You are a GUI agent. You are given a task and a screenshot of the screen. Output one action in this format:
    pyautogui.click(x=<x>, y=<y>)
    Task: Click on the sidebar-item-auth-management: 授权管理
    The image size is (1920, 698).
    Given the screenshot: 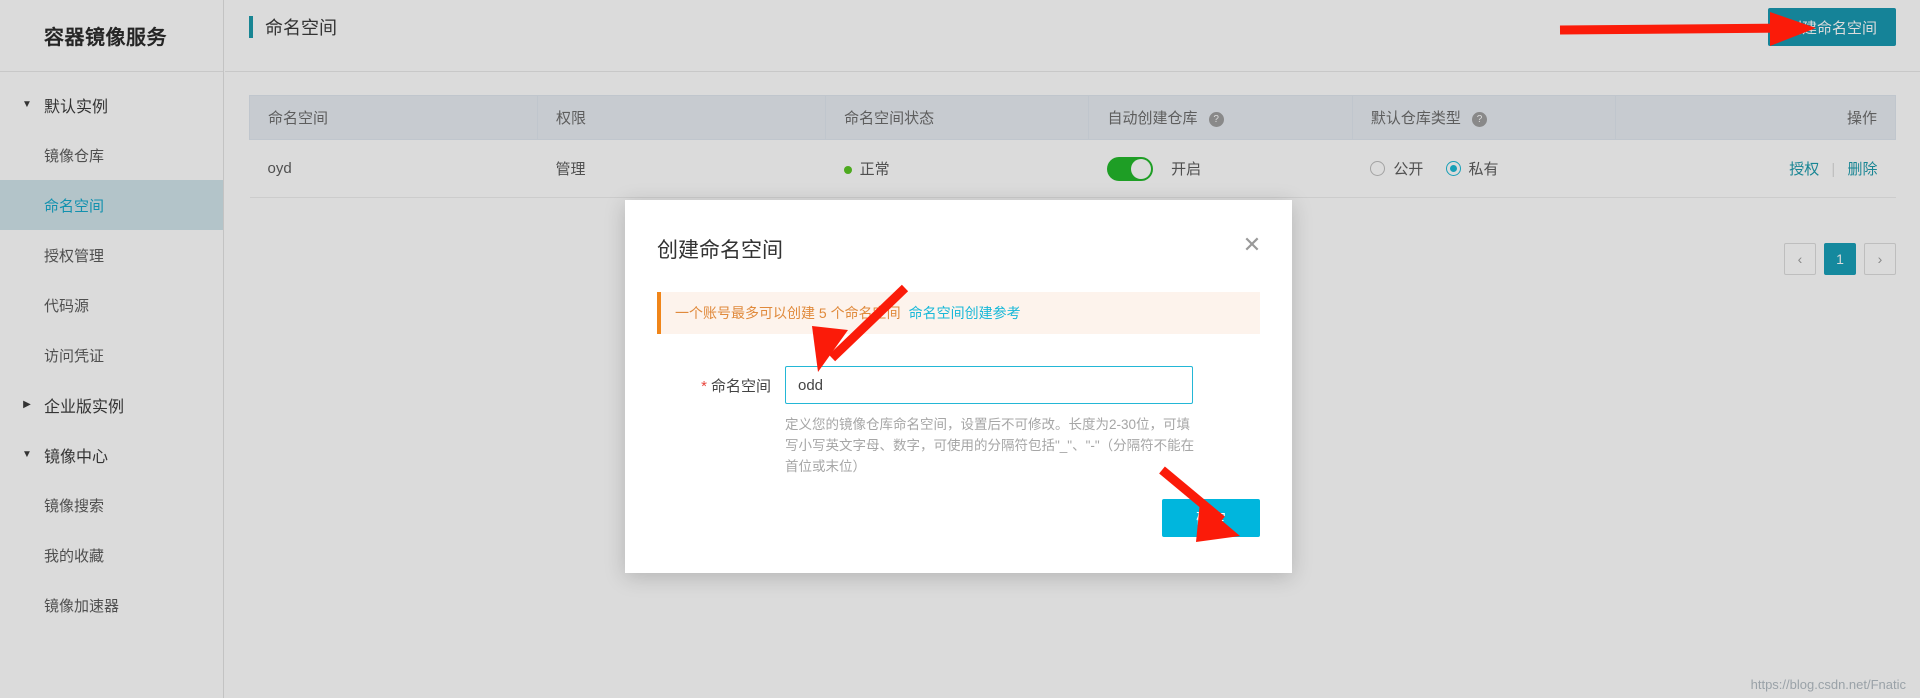 What is the action you would take?
    pyautogui.click(x=111, y=255)
    